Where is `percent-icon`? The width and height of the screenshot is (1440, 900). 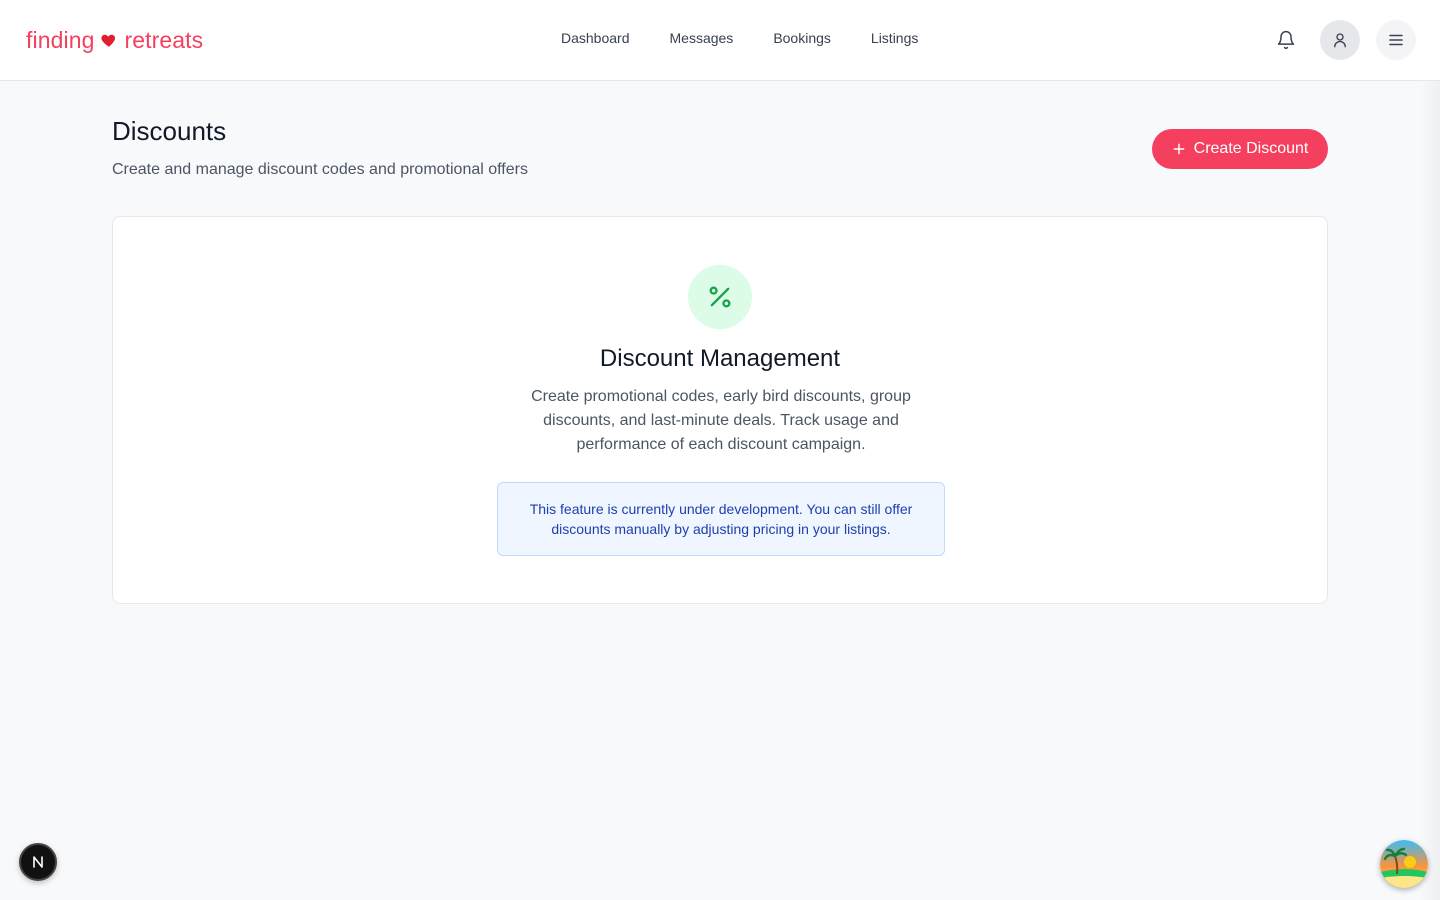
percent-icon is located at coordinates (720, 297).